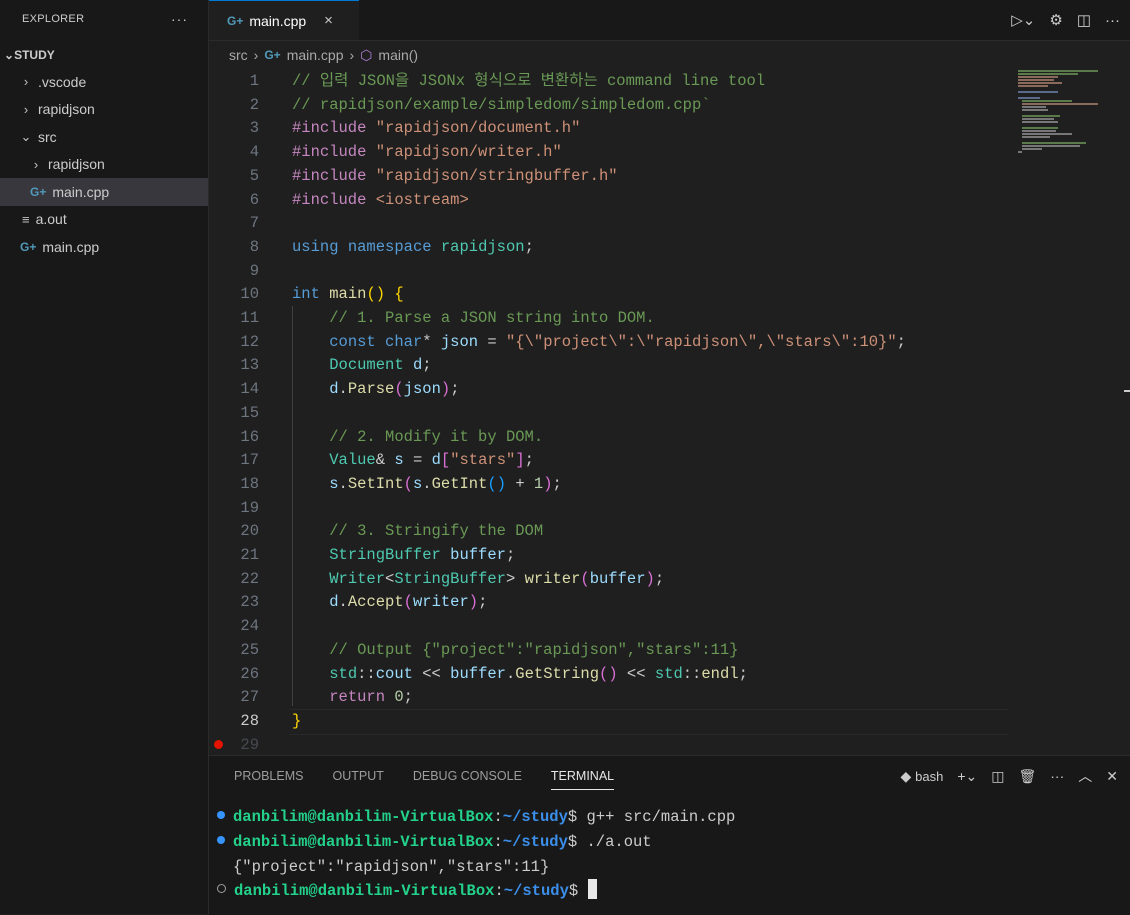  I want to click on terminal-icon: ◆, so click(906, 775).